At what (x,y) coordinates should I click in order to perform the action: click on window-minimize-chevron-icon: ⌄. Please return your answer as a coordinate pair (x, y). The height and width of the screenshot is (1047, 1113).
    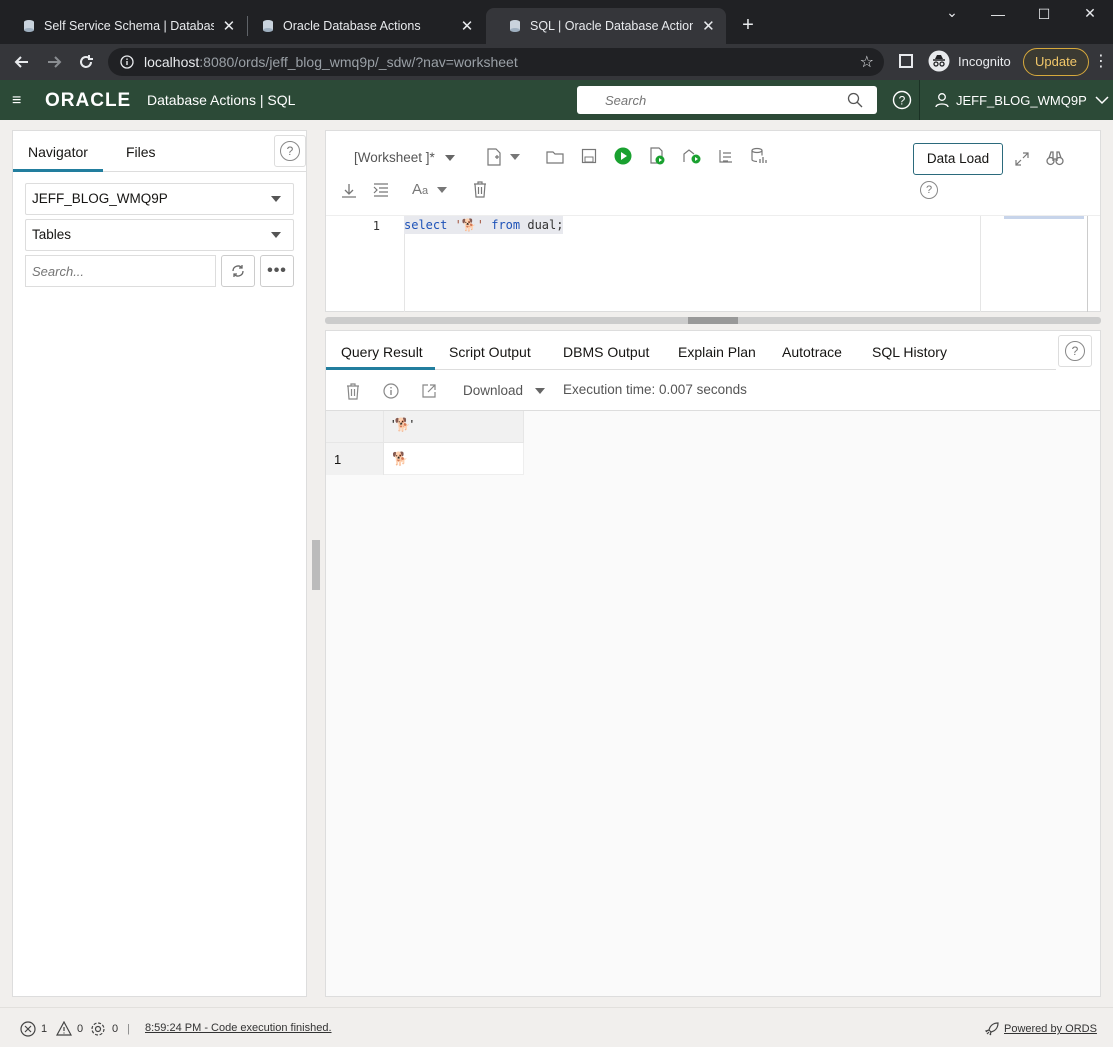
    Looking at the image, I should click on (952, 12).